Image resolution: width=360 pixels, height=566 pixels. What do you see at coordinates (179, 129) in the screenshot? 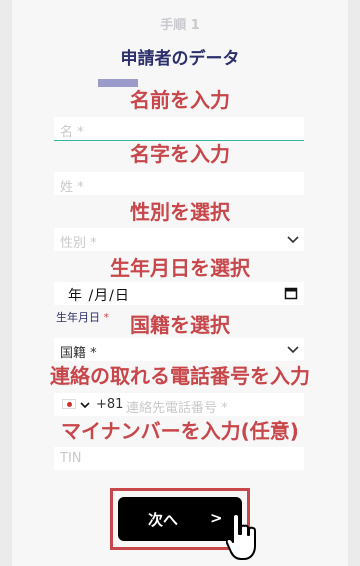
I see `first-name-field: 名 *` at bounding box center [179, 129].